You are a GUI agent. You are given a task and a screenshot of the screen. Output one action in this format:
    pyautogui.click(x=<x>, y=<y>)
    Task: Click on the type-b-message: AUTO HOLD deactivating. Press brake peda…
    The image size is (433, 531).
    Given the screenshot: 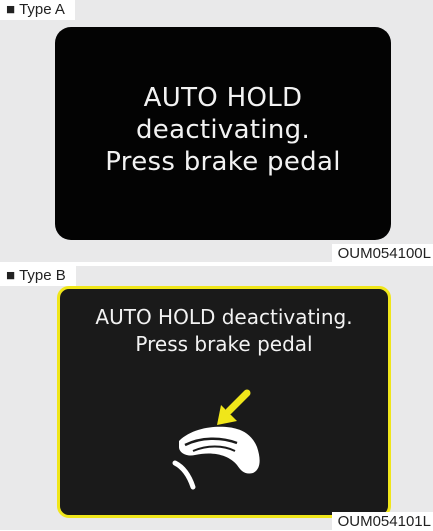 What is the action you would take?
    pyautogui.click(x=224, y=331)
    